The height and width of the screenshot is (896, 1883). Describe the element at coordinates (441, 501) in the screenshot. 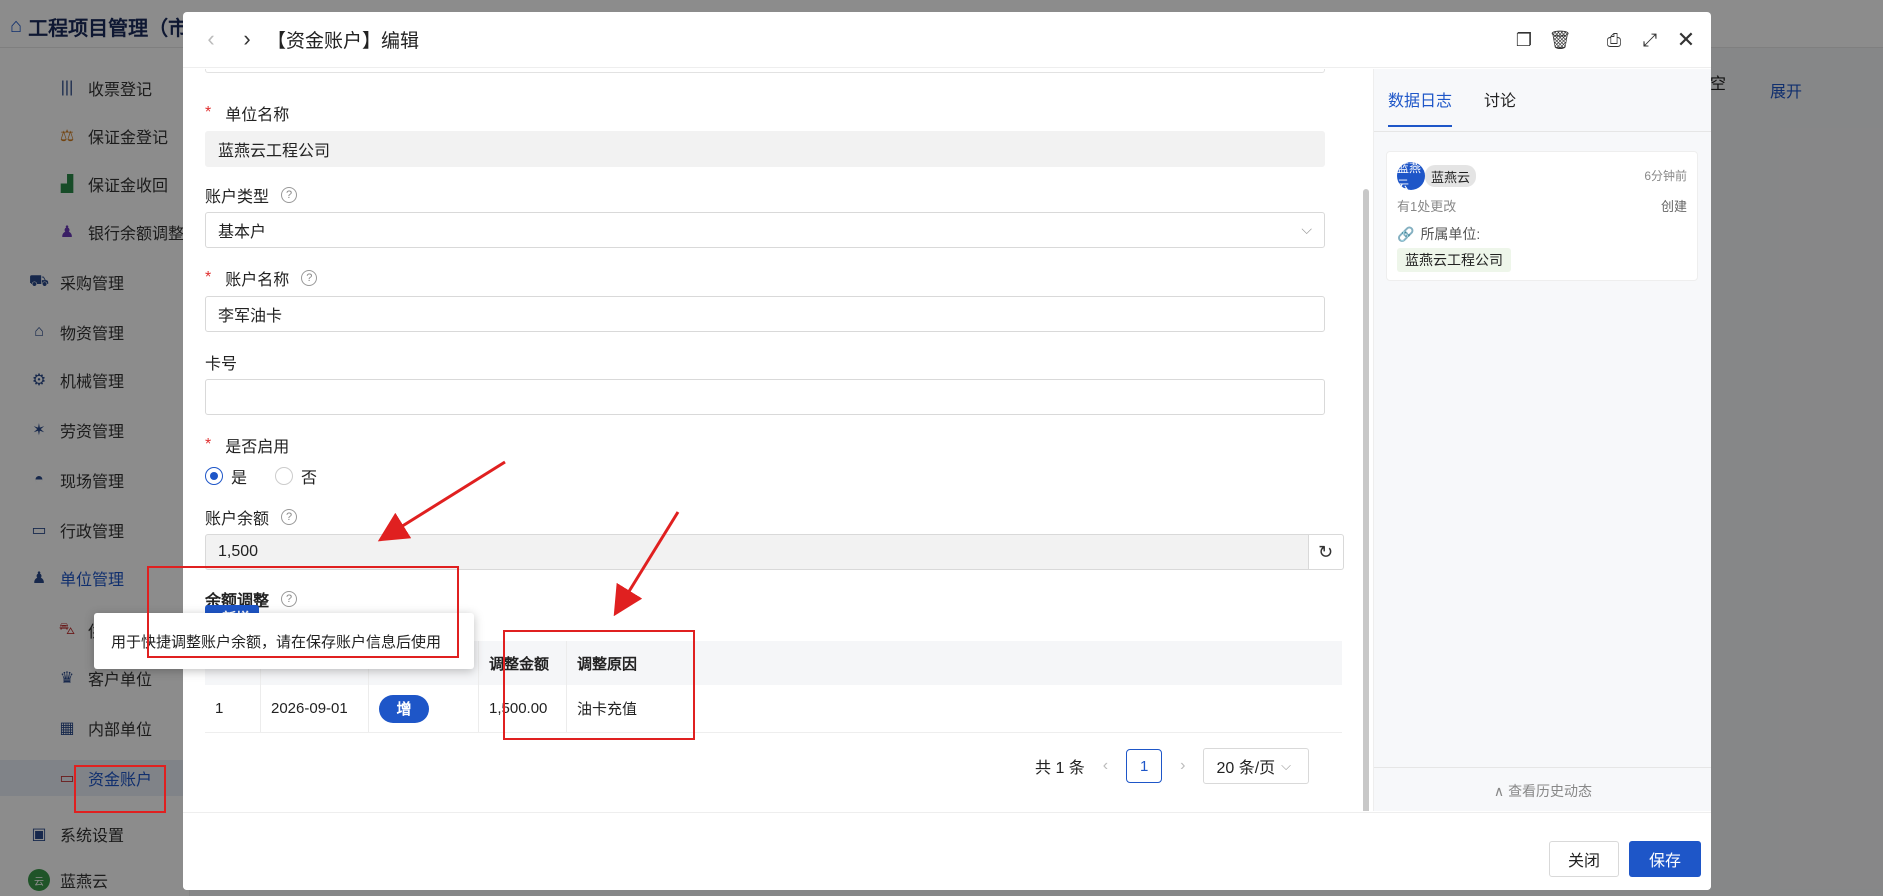

I see `arrow-to-balance` at that location.